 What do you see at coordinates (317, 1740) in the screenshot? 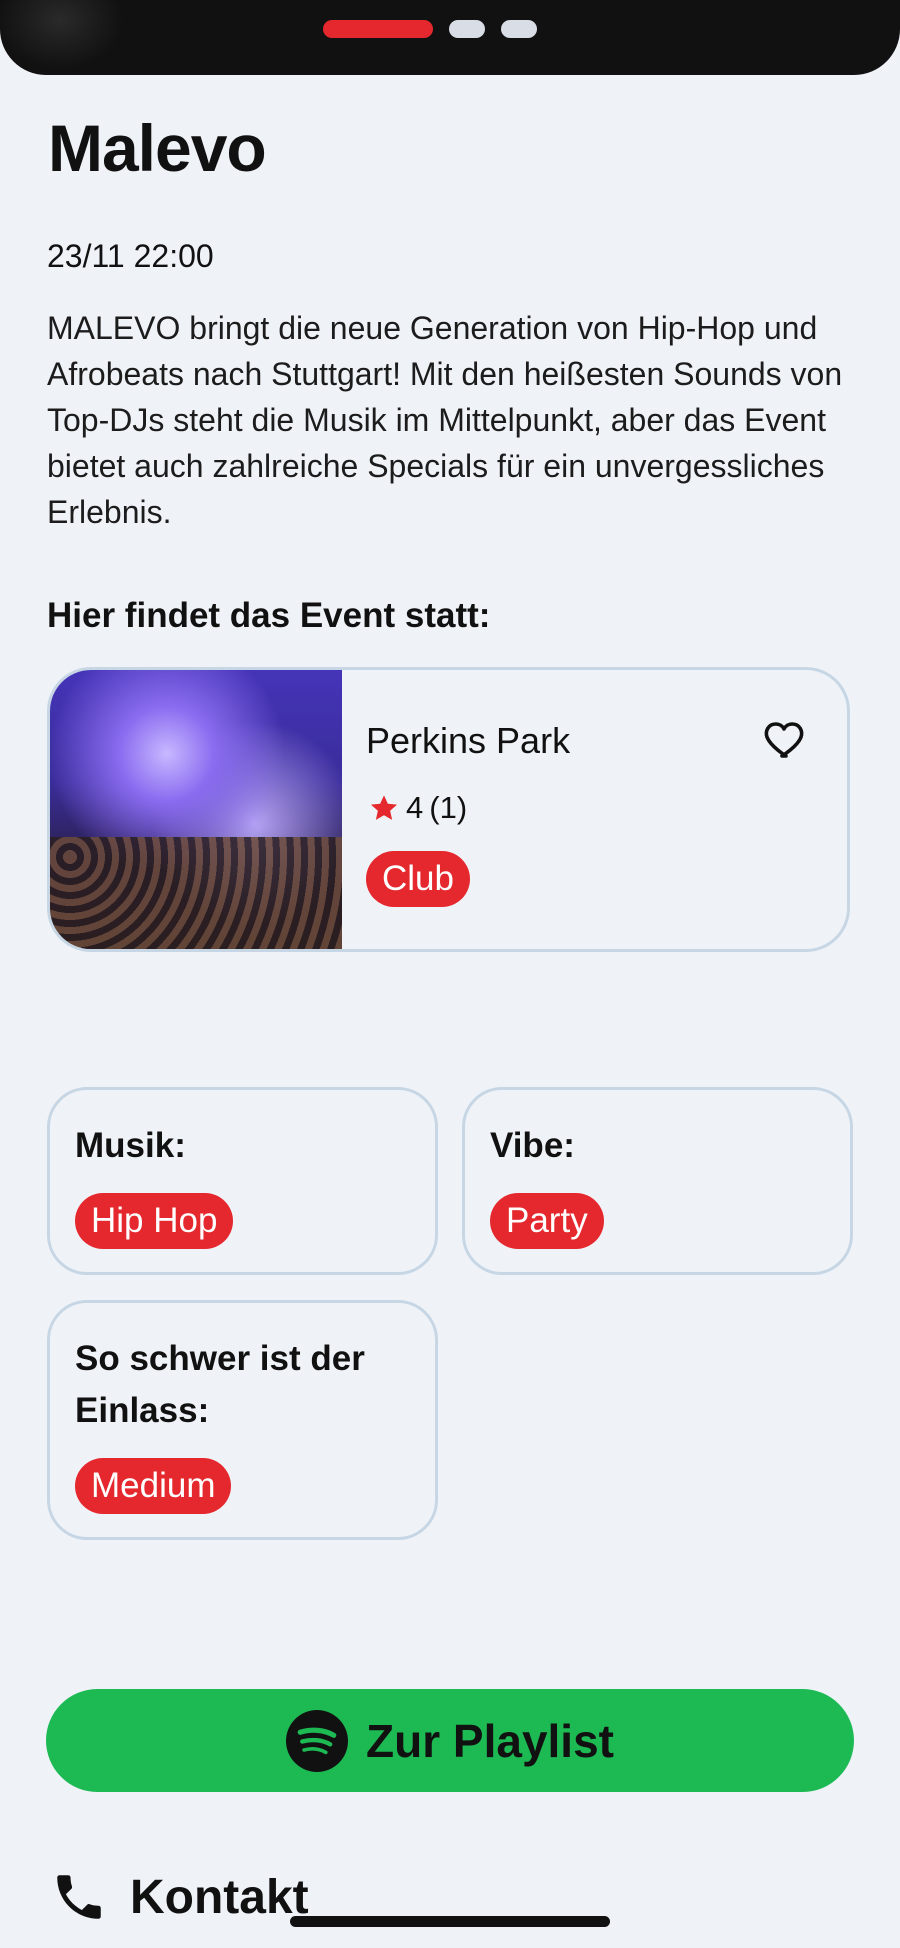
I see `spotify-icon` at bounding box center [317, 1740].